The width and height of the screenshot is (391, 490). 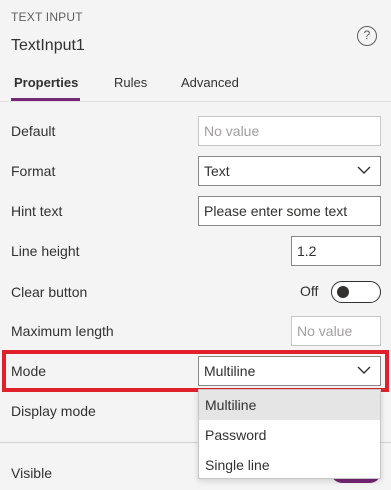 I want to click on control-name: TextInput1, so click(x=48, y=46).